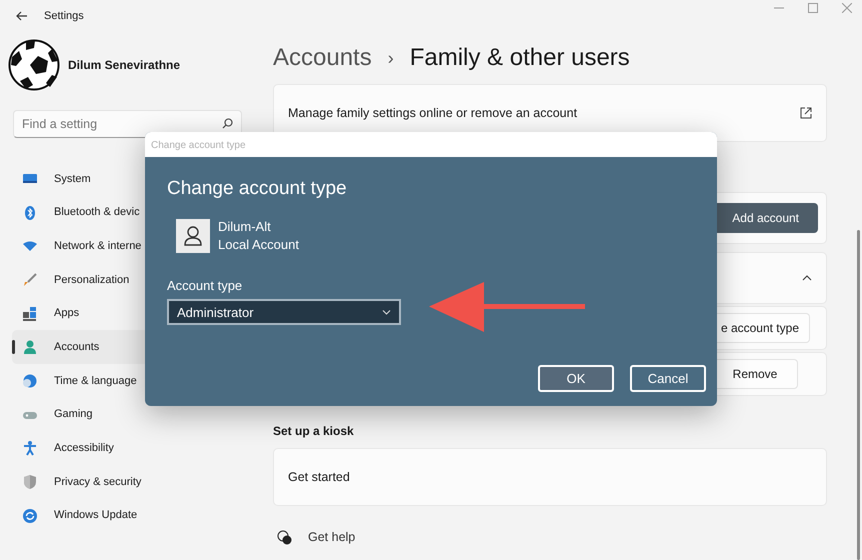 This screenshot has width=862, height=560. Describe the element at coordinates (127, 124) in the screenshot. I see `search-field: Find a setting` at that location.